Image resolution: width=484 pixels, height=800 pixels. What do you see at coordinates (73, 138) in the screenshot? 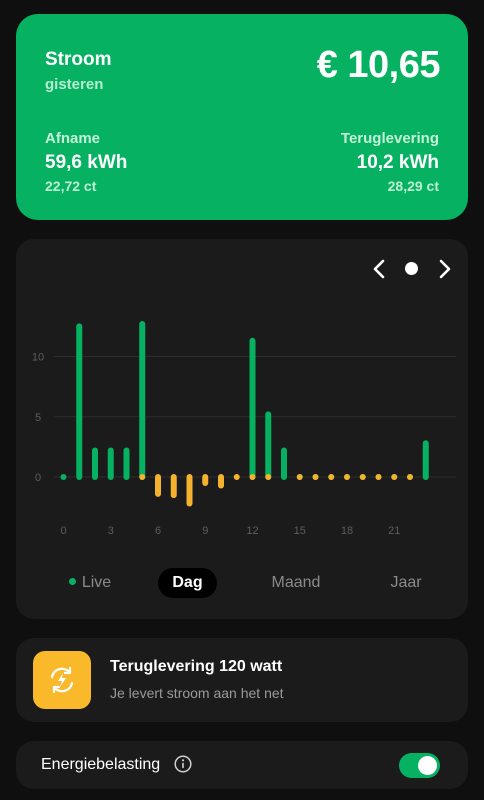
I see `afname-label: Afname` at bounding box center [73, 138].